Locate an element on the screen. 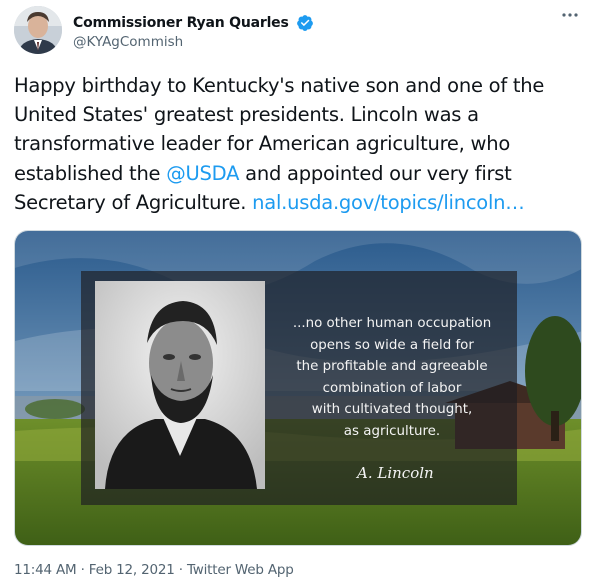  quote-line: combination of labor is located at coordinates (392, 388).